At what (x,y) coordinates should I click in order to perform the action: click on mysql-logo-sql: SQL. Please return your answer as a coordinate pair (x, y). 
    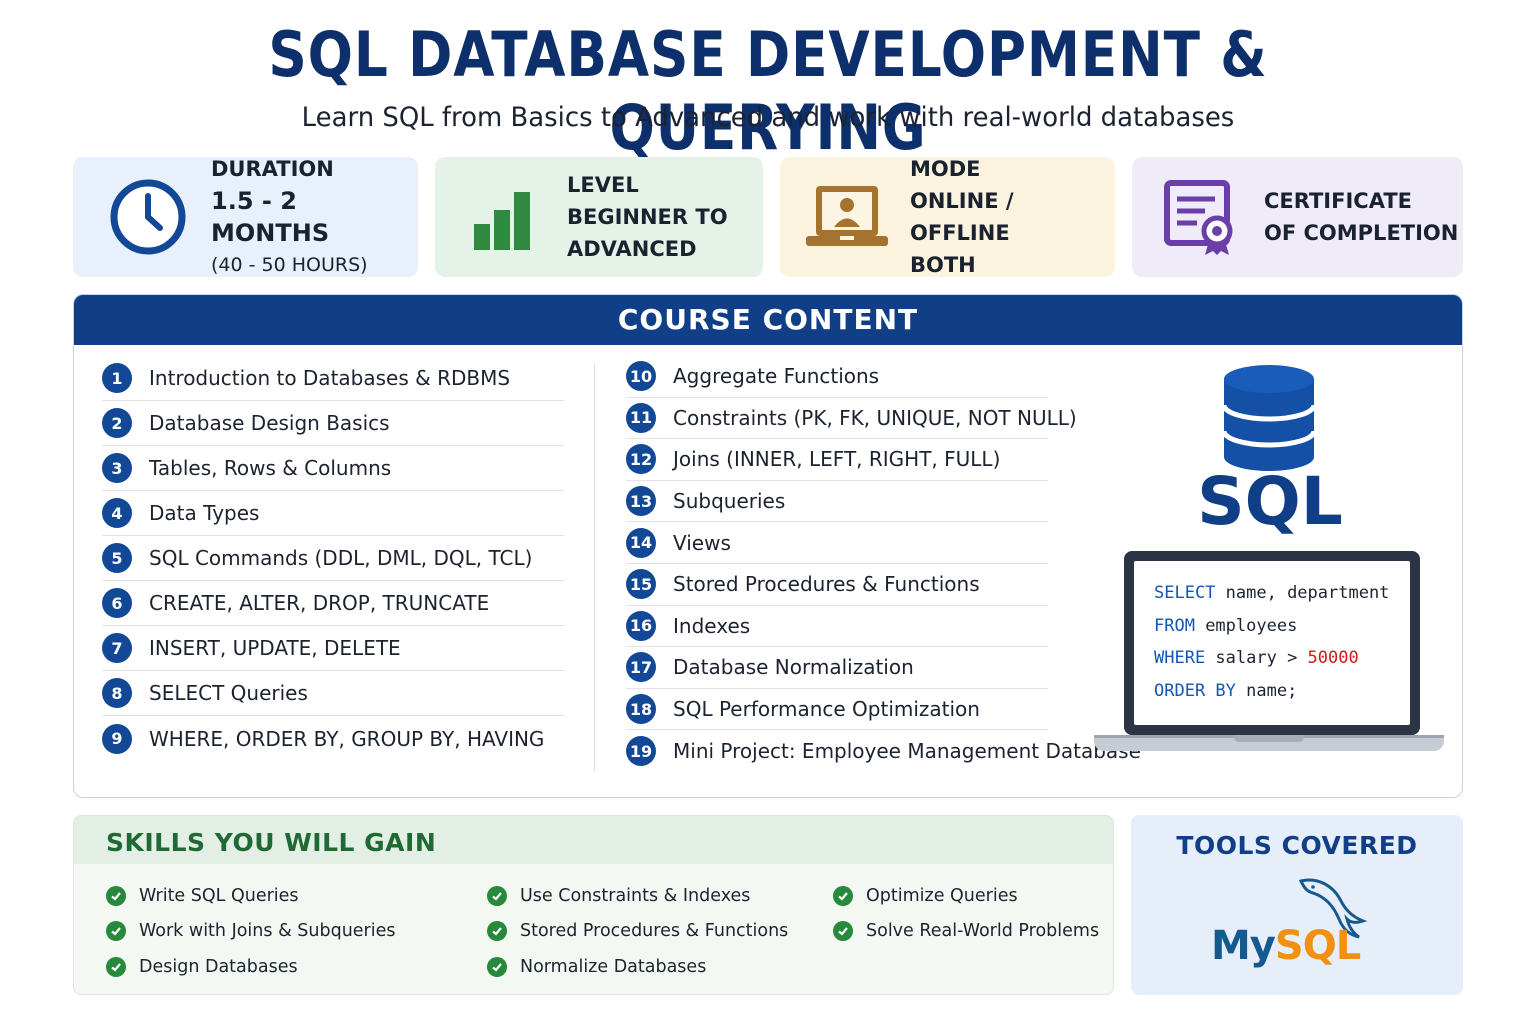
    Looking at the image, I should click on (1317, 946).